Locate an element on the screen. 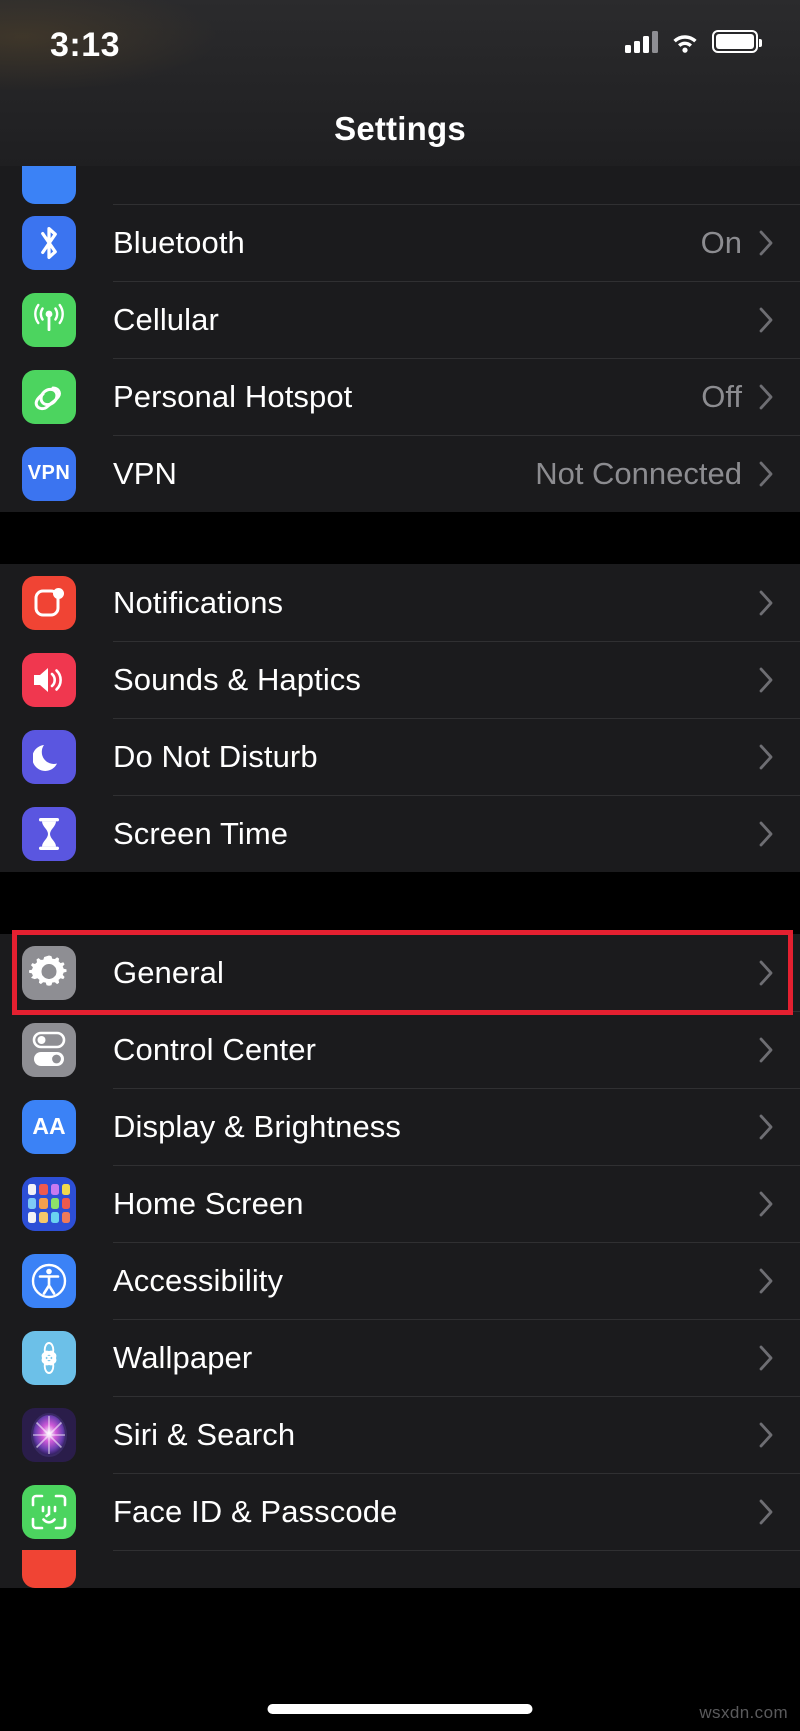 Image resolution: width=800 pixels, height=1731 pixels. status-bar-indicators is located at coordinates (693, 41).